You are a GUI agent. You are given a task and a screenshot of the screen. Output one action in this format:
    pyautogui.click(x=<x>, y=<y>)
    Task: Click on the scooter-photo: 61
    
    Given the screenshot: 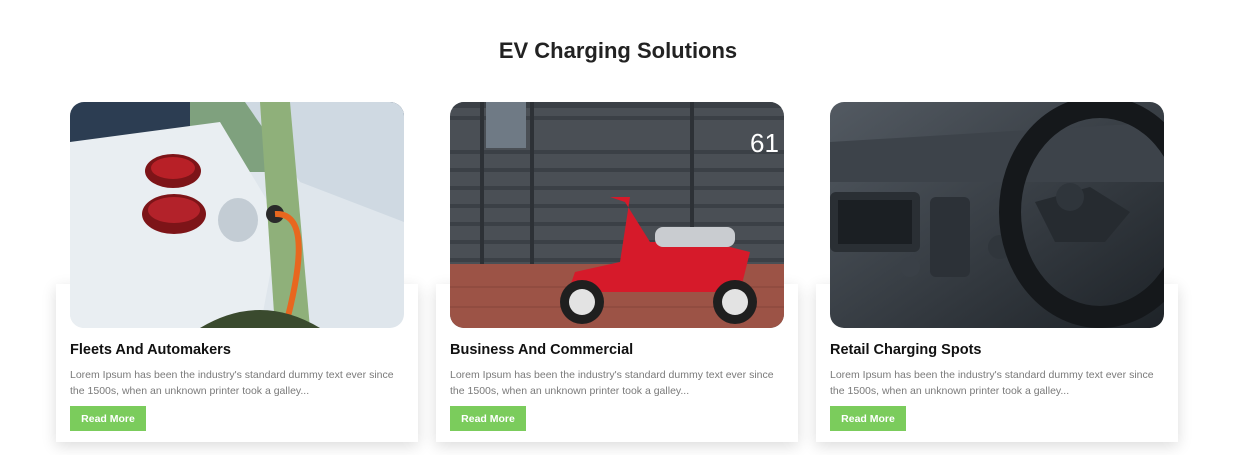 What is the action you would take?
    pyautogui.click(x=617, y=215)
    